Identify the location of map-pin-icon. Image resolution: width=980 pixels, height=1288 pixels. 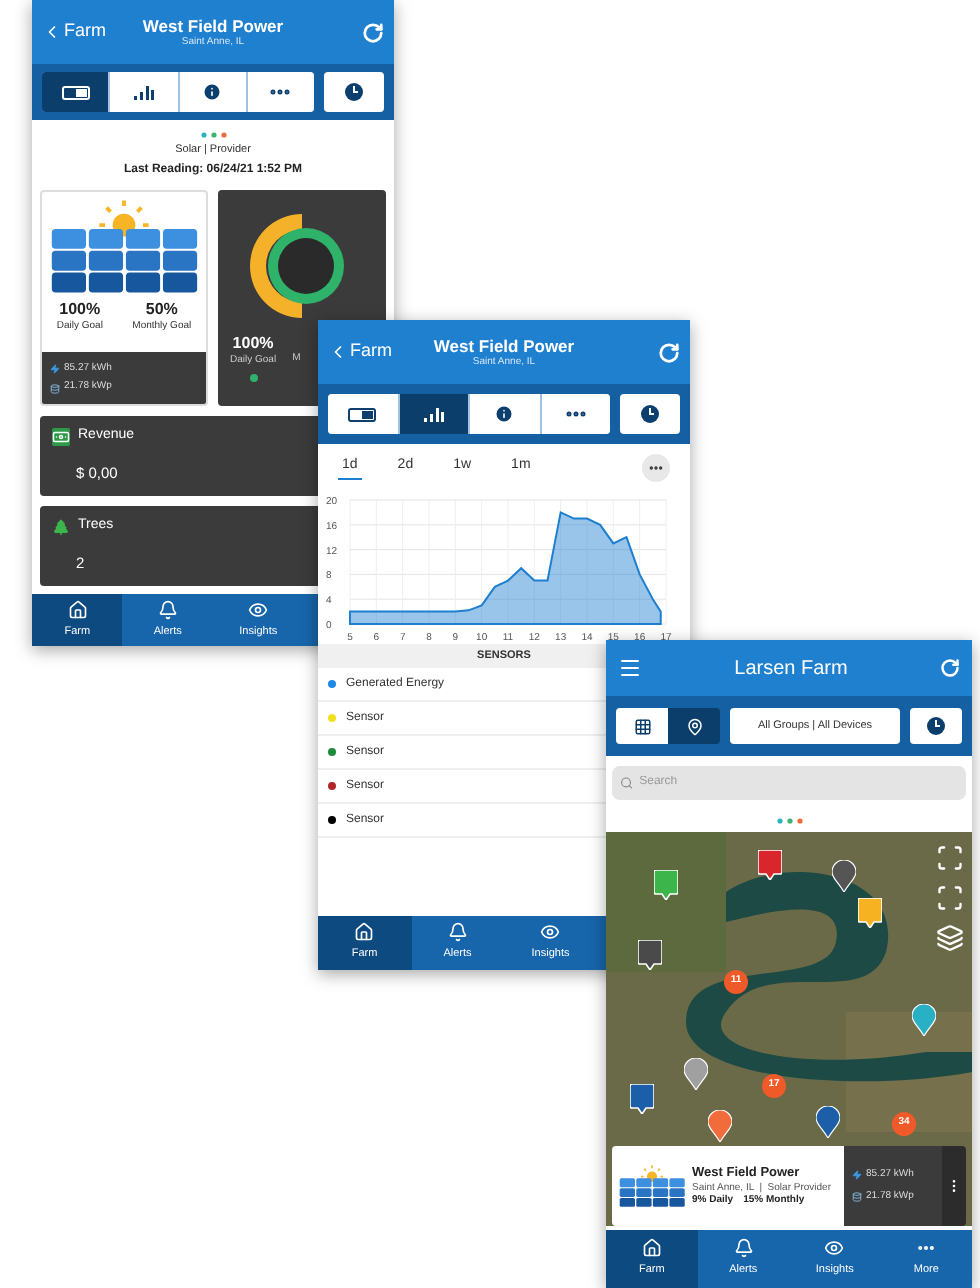
(694, 726).